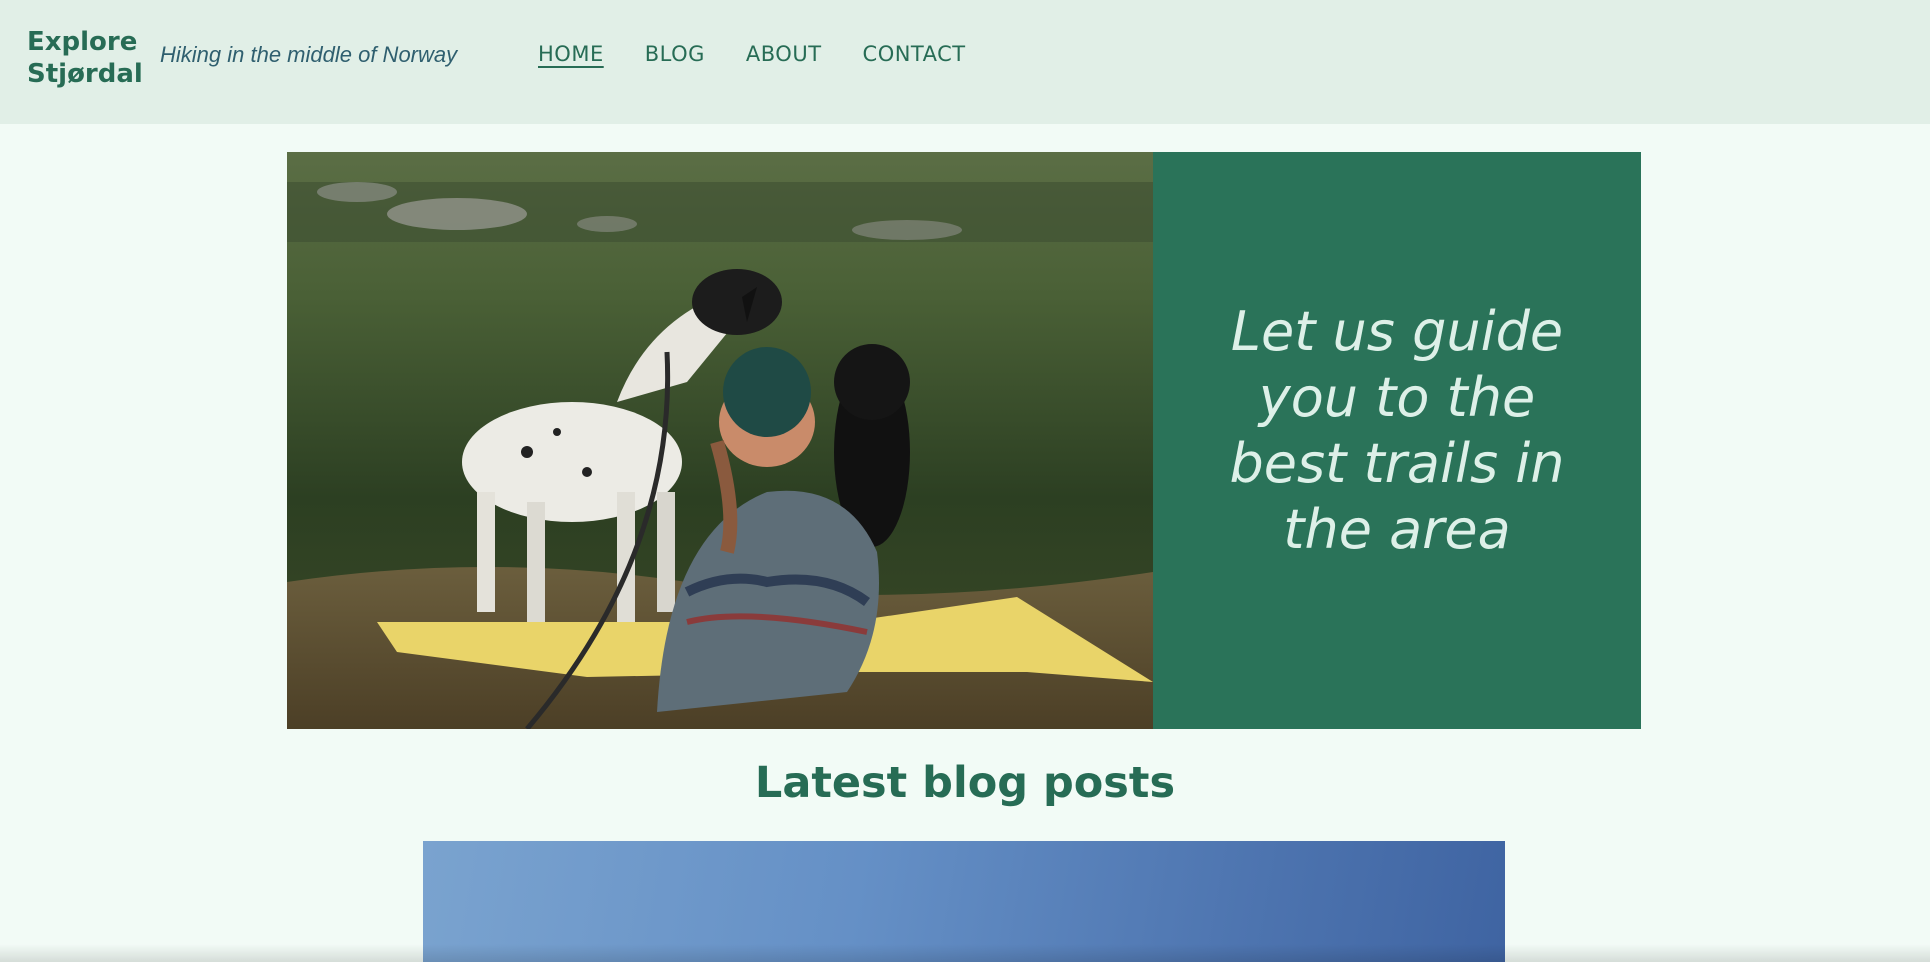  What do you see at coordinates (914, 54) in the screenshot?
I see `nav-contact-link: CONTACT` at bounding box center [914, 54].